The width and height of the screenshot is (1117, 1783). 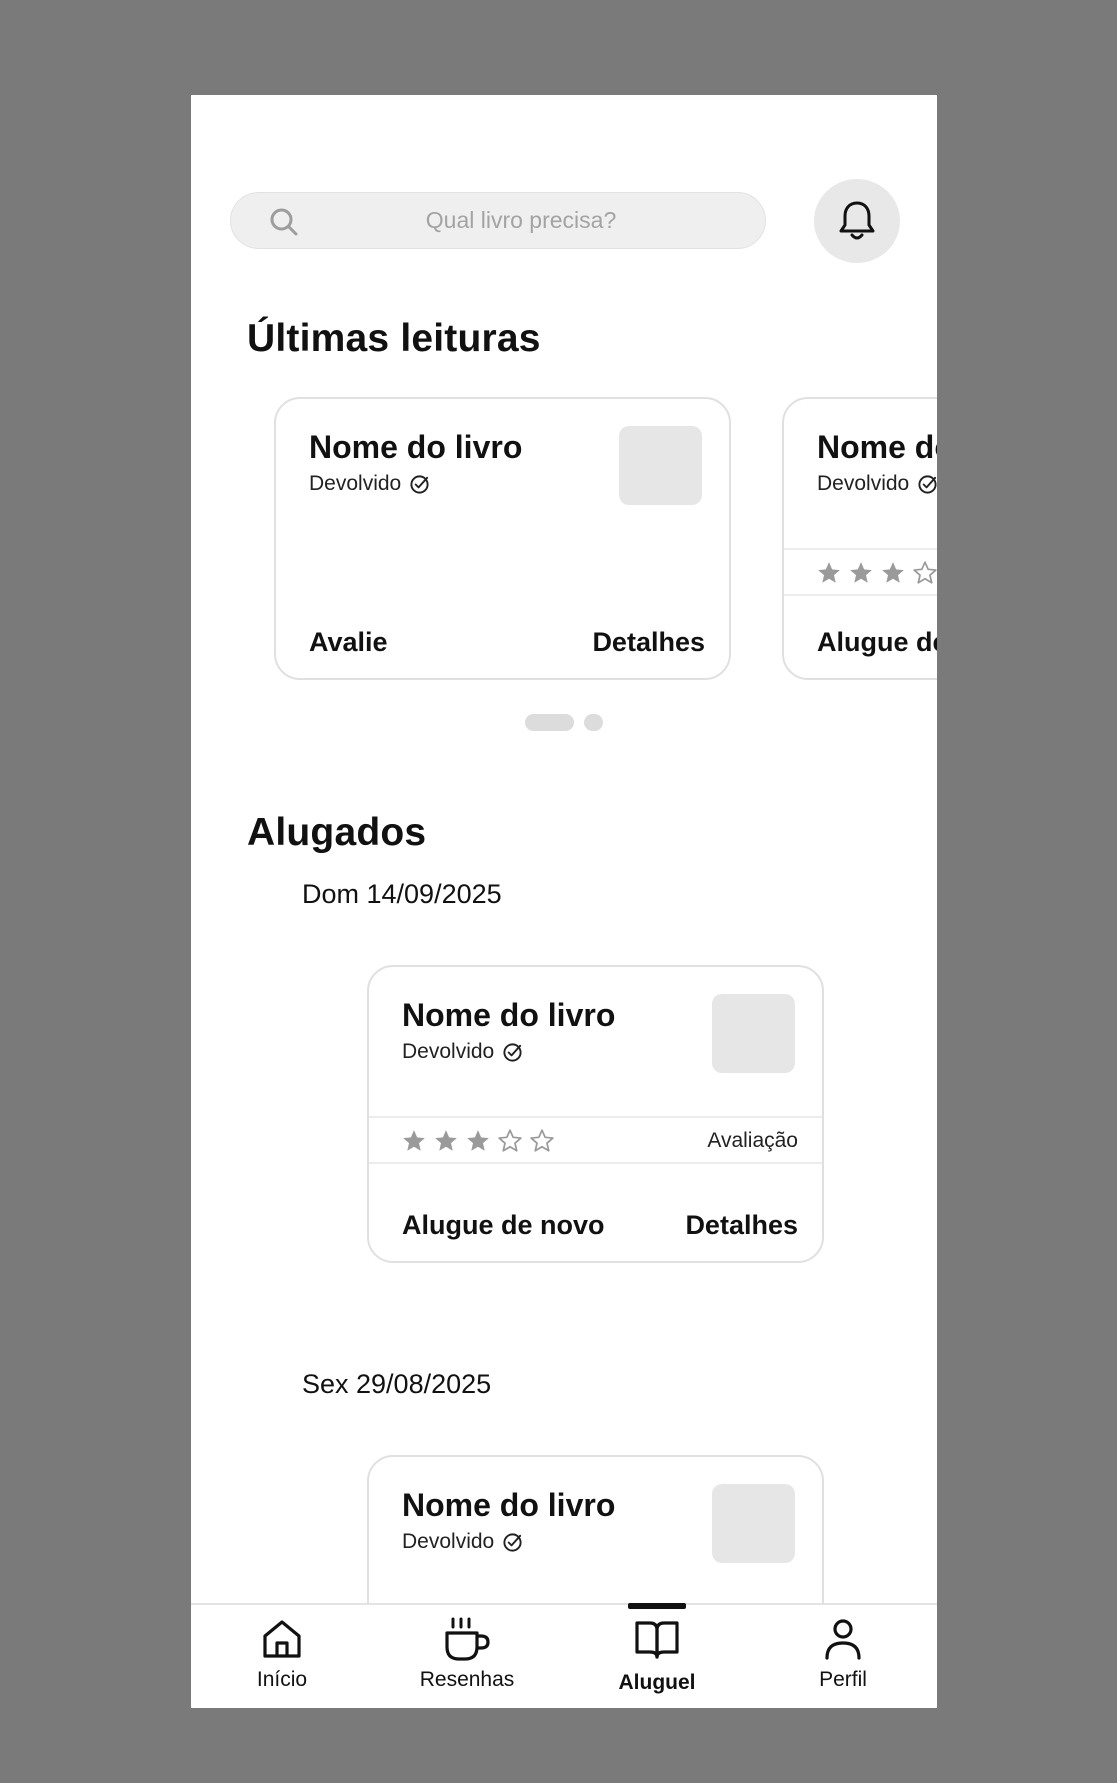 I want to click on rating-label: Avaliação, so click(x=752, y=1140).